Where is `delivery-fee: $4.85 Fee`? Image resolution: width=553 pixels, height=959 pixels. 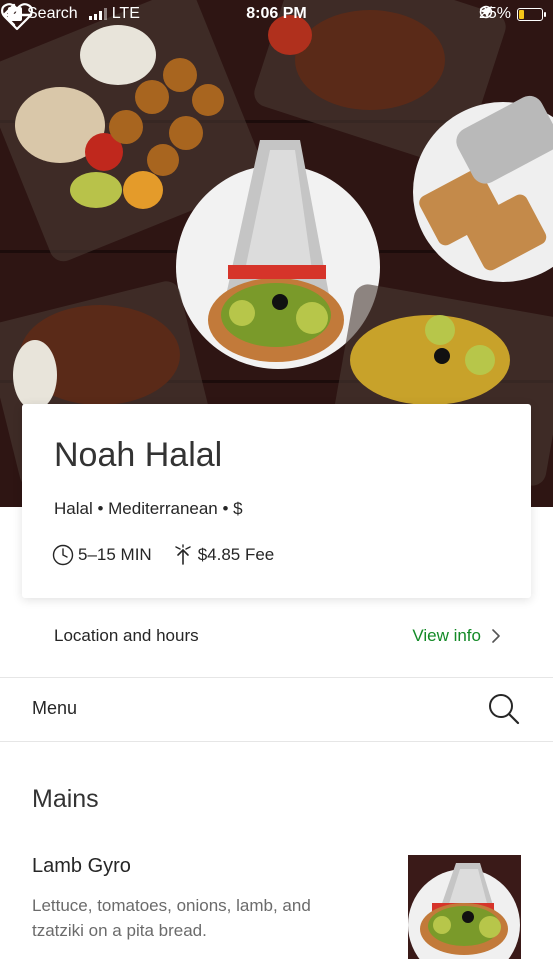 delivery-fee: $4.85 Fee is located at coordinates (236, 554).